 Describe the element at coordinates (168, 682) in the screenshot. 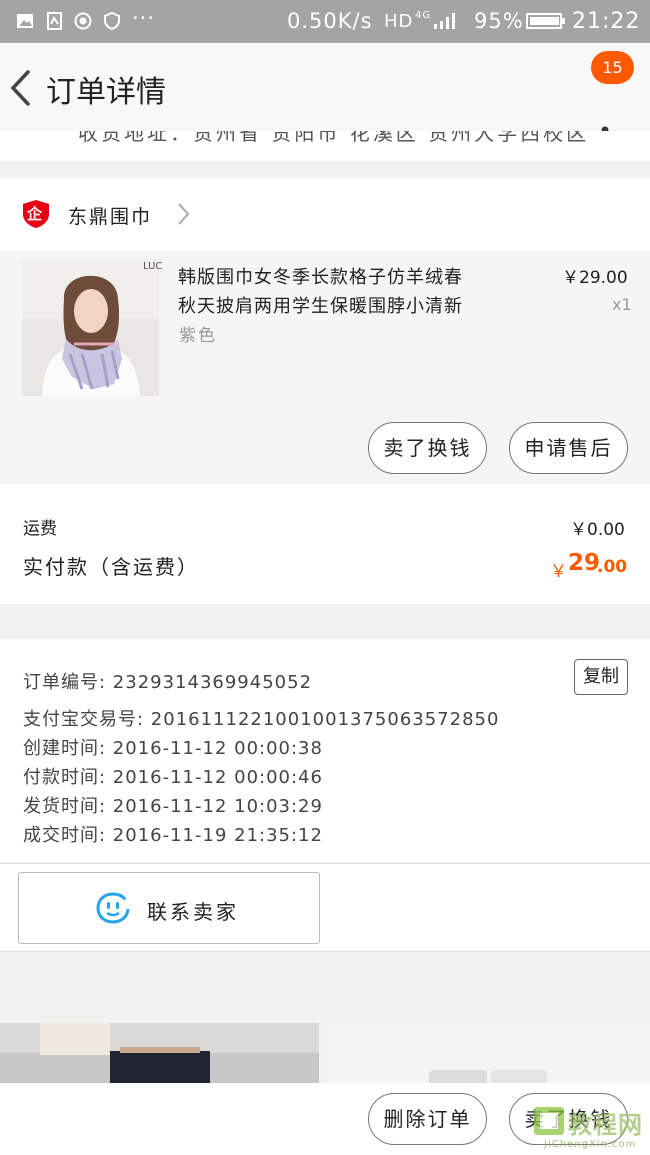

I see `order-number: 订单编号: 2329314369945052` at that location.